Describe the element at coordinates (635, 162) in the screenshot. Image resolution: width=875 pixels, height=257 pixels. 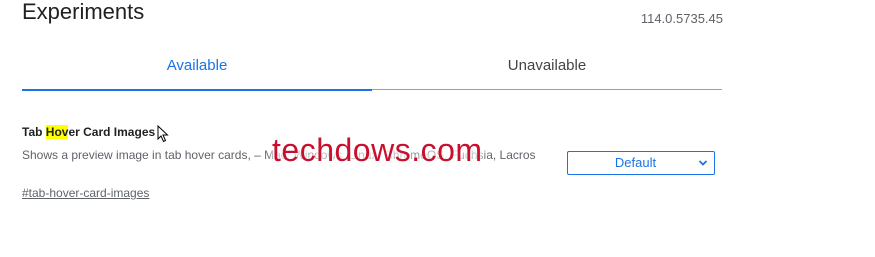
I see `select-value: Default` at that location.